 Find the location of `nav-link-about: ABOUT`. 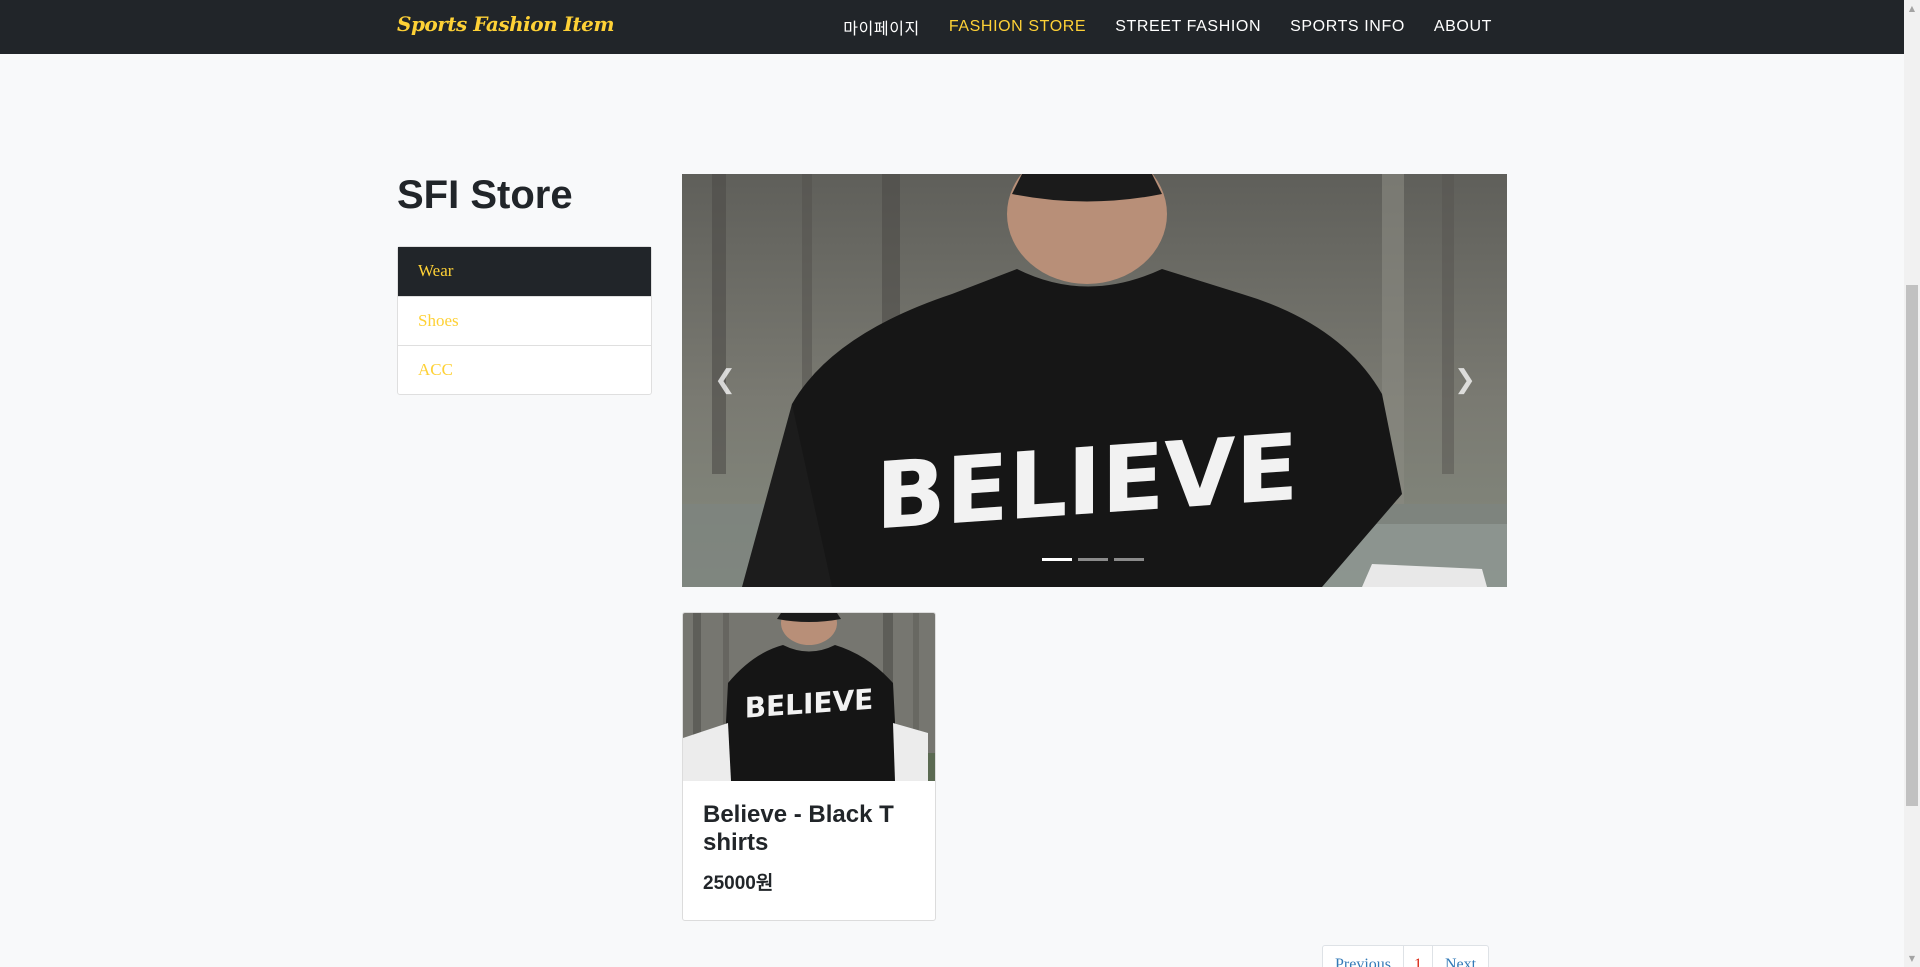

nav-link-about: ABOUT is located at coordinates (1463, 27).